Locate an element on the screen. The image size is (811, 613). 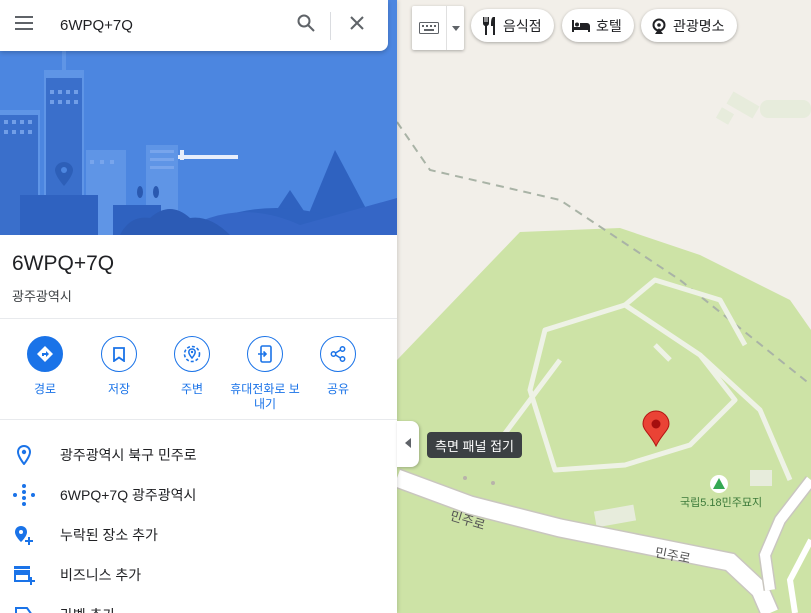
attraction-icon is located at coordinates (659, 26).